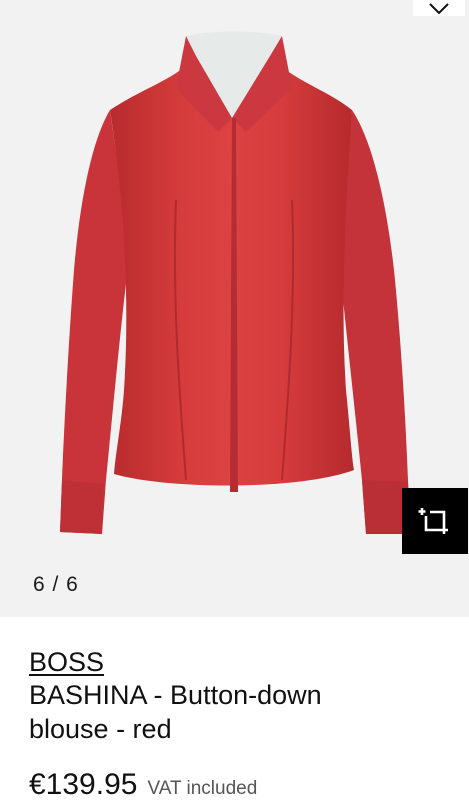 This screenshot has height=802, width=469. Describe the element at coordinates (100, 729) in the screenshot. I see `product-name-line2: blouse - red` at that location.